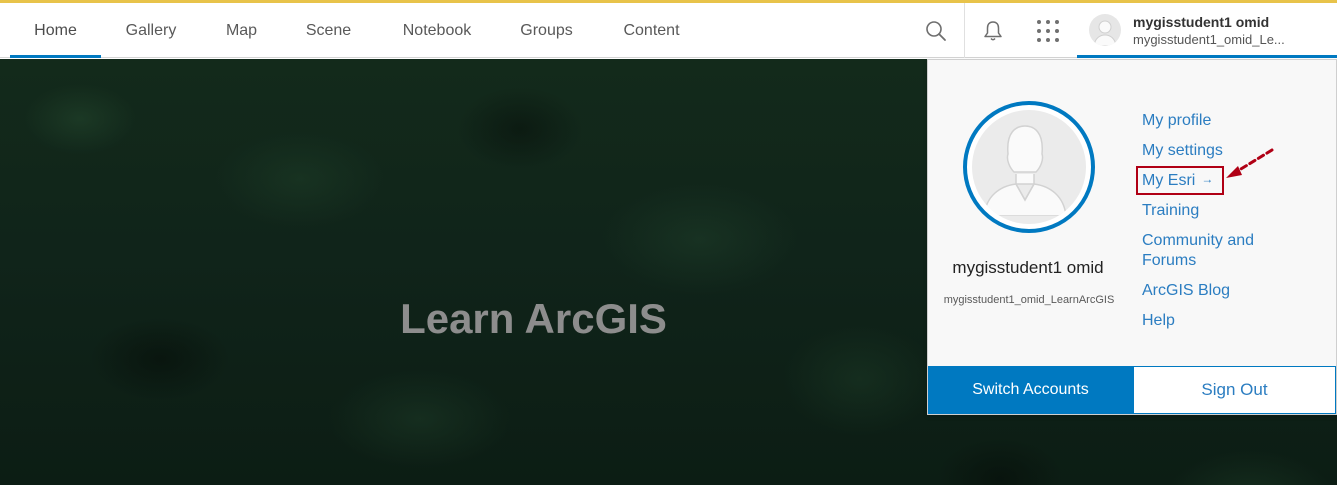 The image size is (1337, 485). Describe the element at coordinates (1227, 211) in the screenshot. I see `link-training: Training` at that location.